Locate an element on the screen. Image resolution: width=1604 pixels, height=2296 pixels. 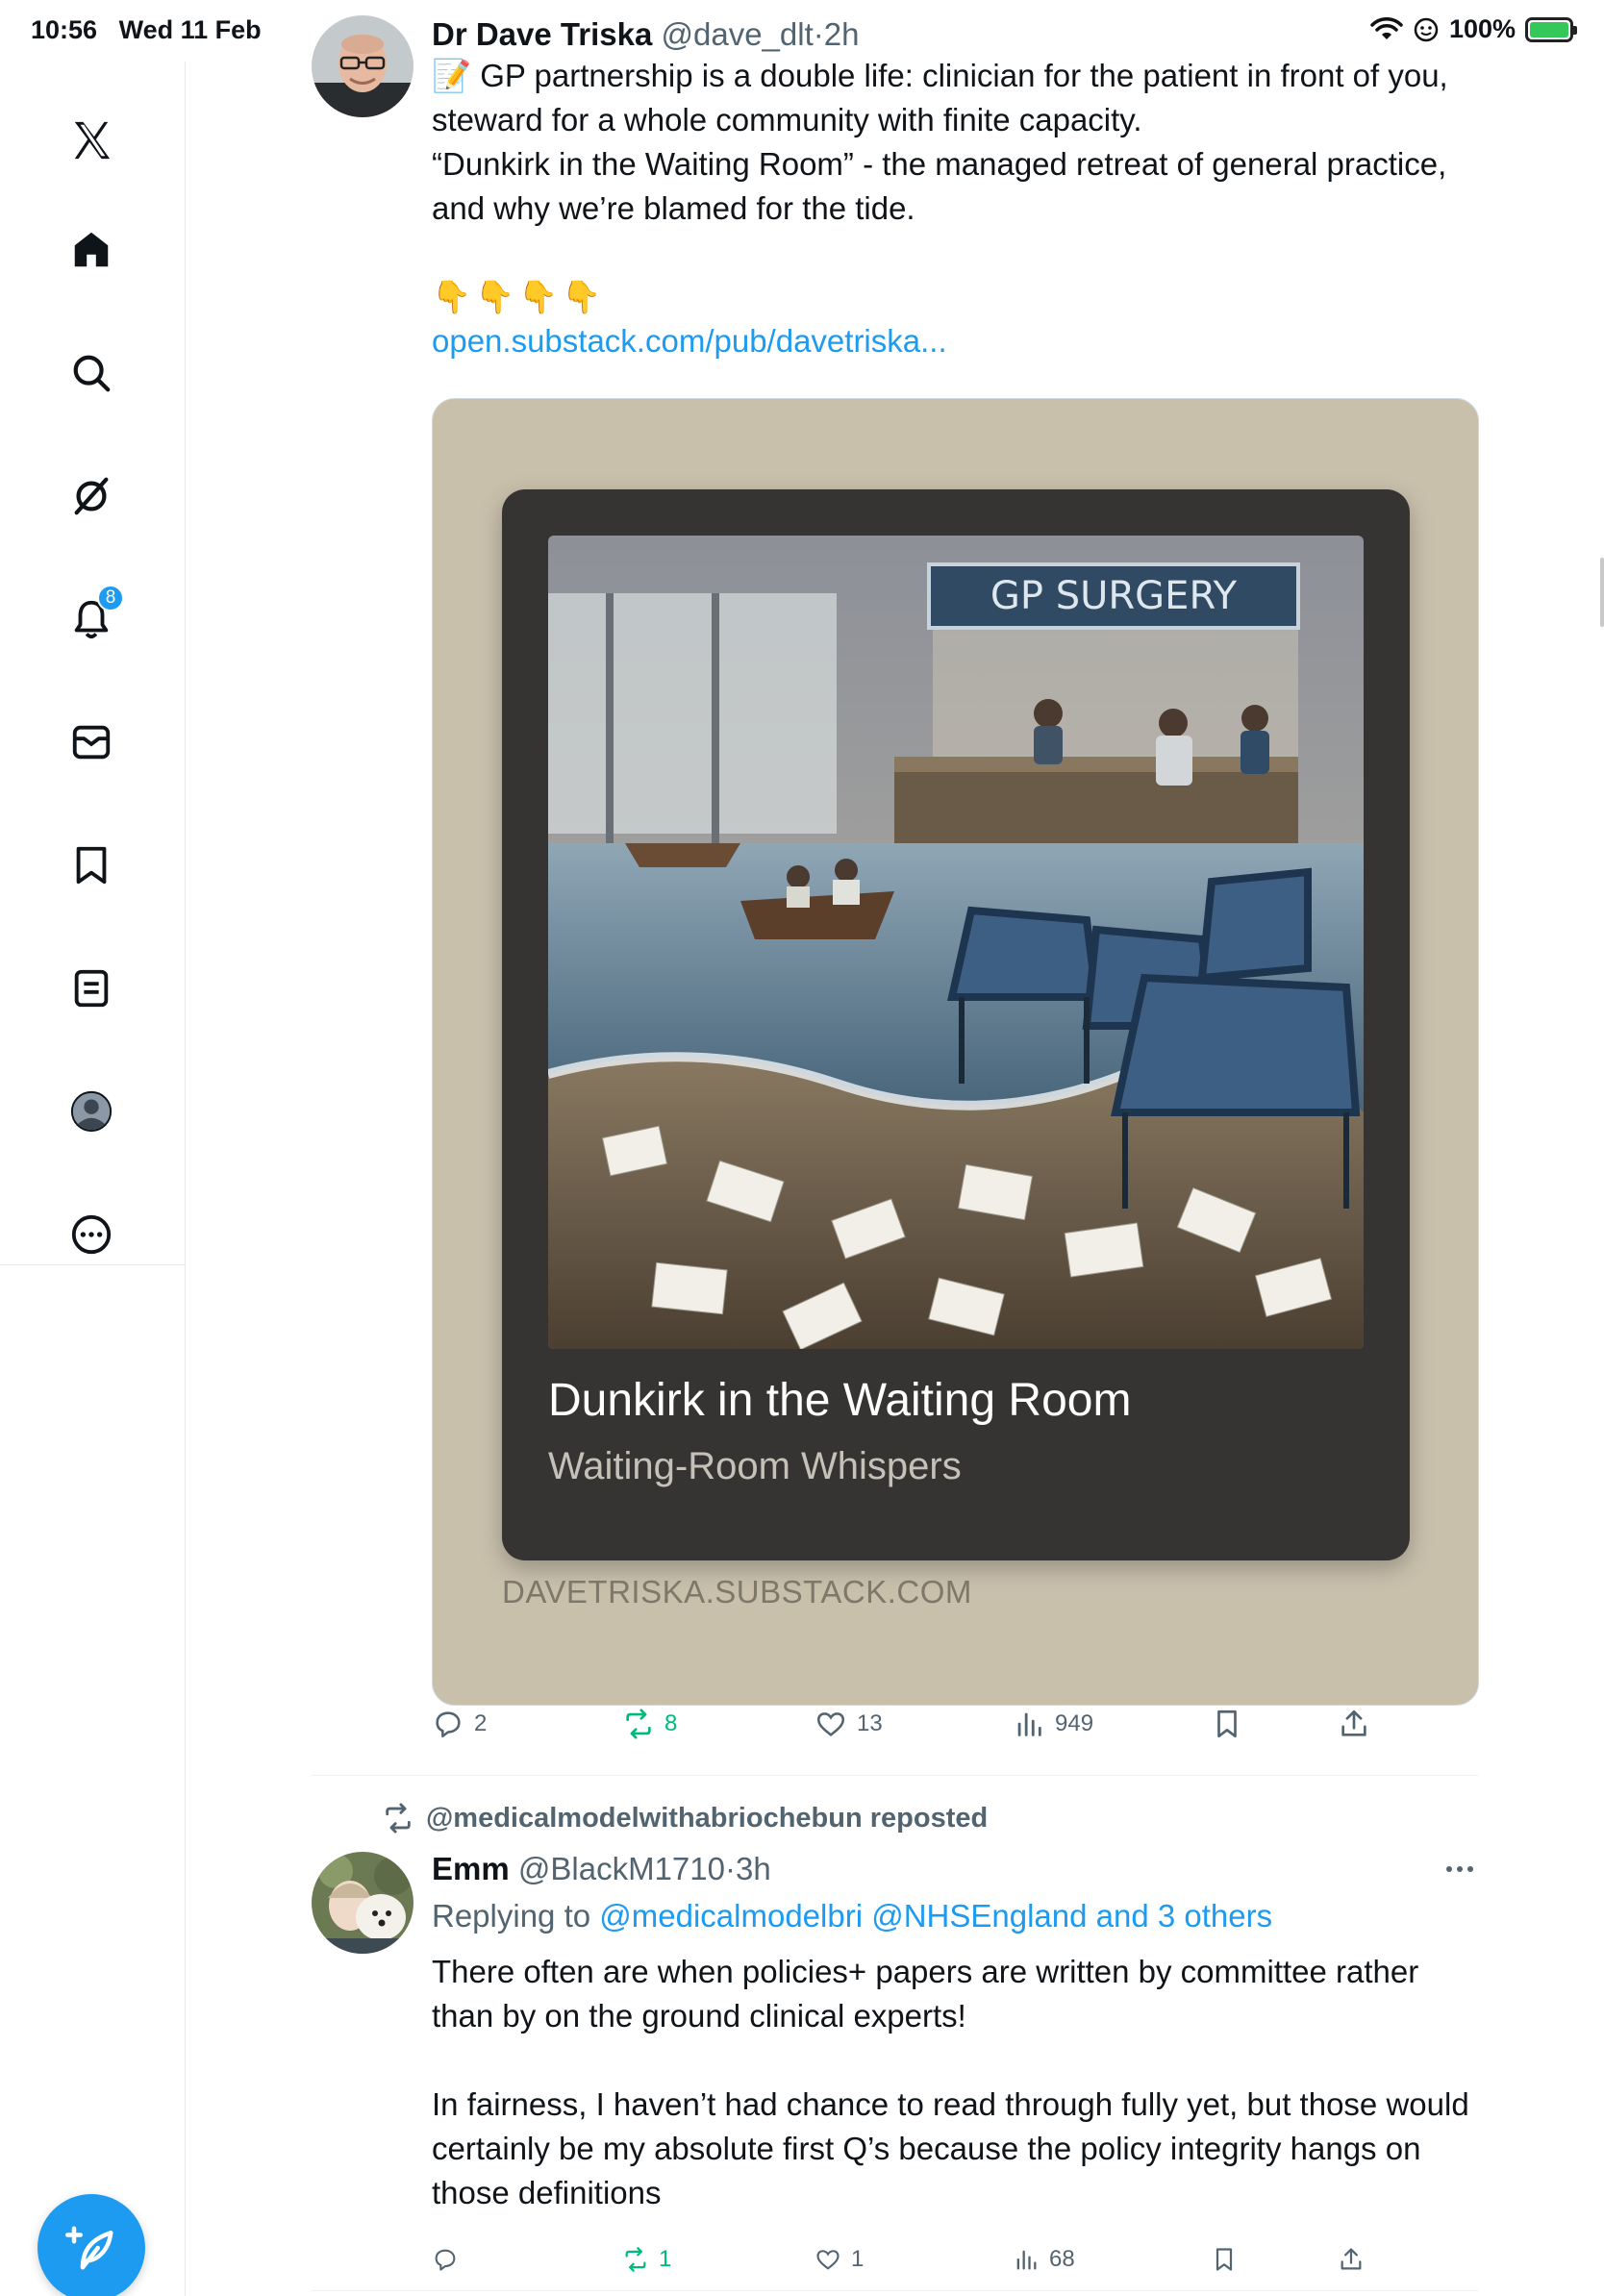
repost-button: 1 is located at coordinates (646, 2259).